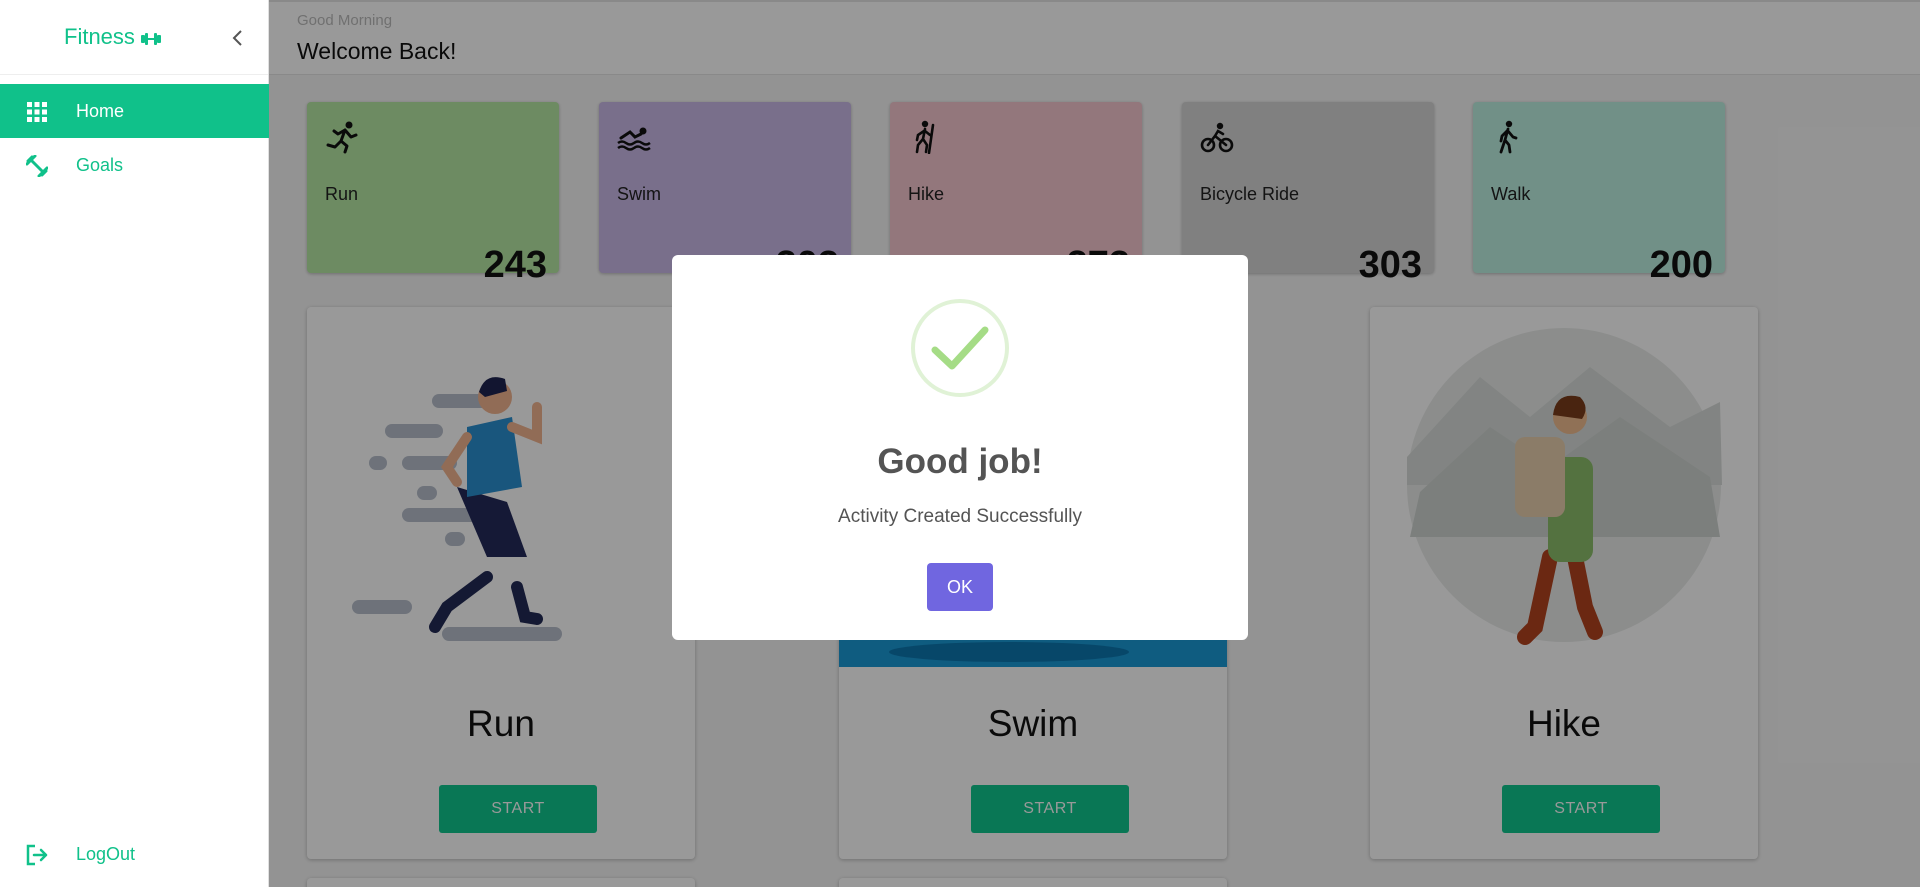 The height and width of the screenshot is (887, 1920). Describe the element at coordinates (960, 516) in the screenshot. I see `dialog-message: Activity Created Successfully` at that location.